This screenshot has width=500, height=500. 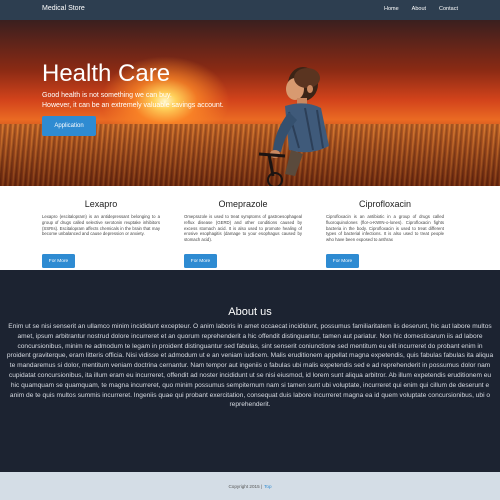 What do you see at coordinates (101, 204) in the screenshot?
I see `card-title: Lexapro` at bounding box center [101, 204].